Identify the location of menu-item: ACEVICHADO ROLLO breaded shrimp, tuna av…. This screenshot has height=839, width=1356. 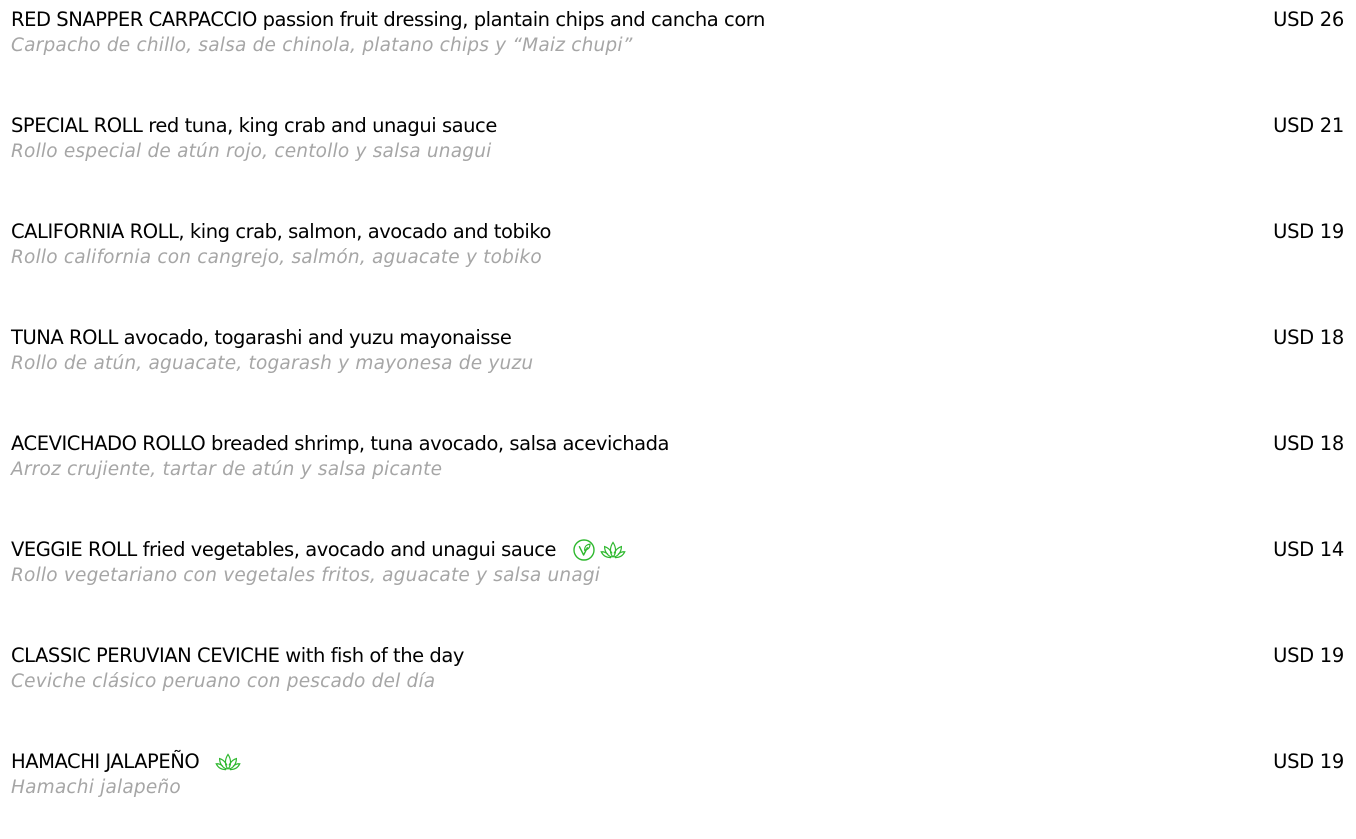
(677, 484).